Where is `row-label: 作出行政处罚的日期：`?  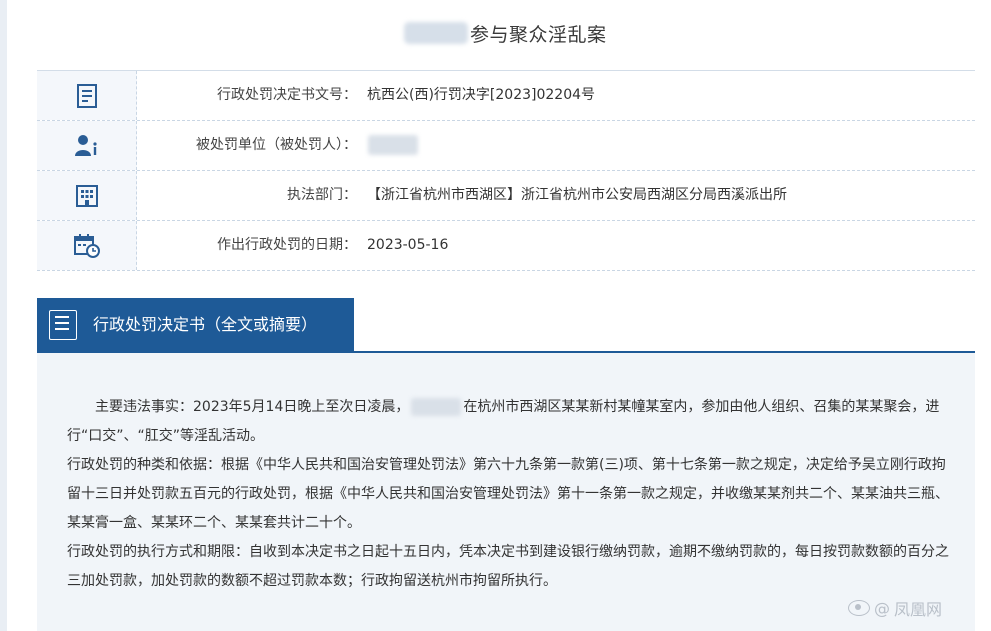
row-label: 作出行政处罚的日期： is located at coordinates (287, 245).